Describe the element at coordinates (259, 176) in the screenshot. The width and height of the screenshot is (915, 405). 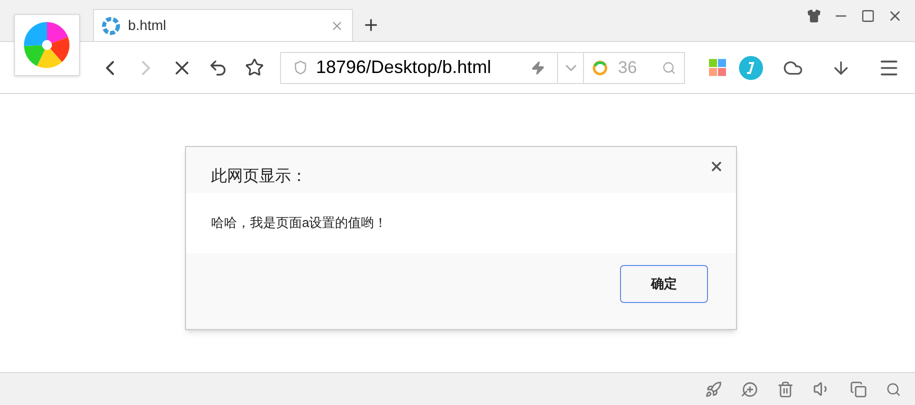
I see `dialog-title: 此网页显示：` at that location.